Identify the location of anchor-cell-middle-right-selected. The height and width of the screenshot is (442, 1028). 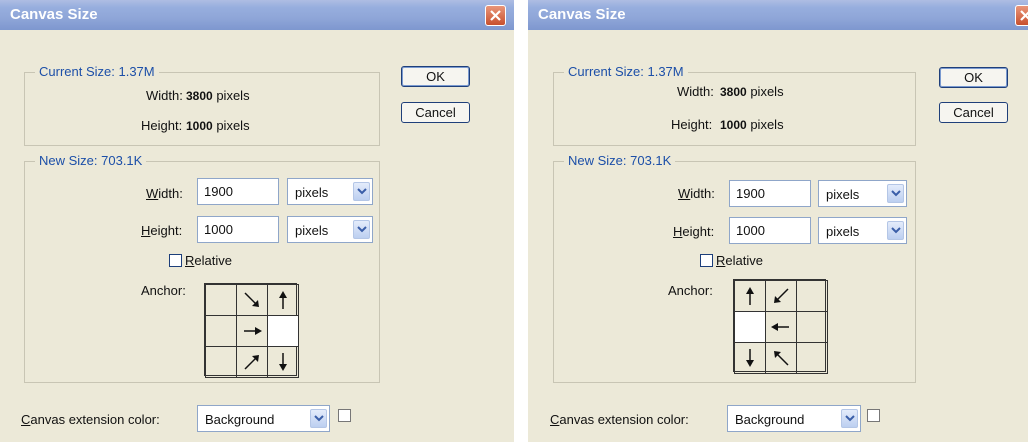
(282, 330).